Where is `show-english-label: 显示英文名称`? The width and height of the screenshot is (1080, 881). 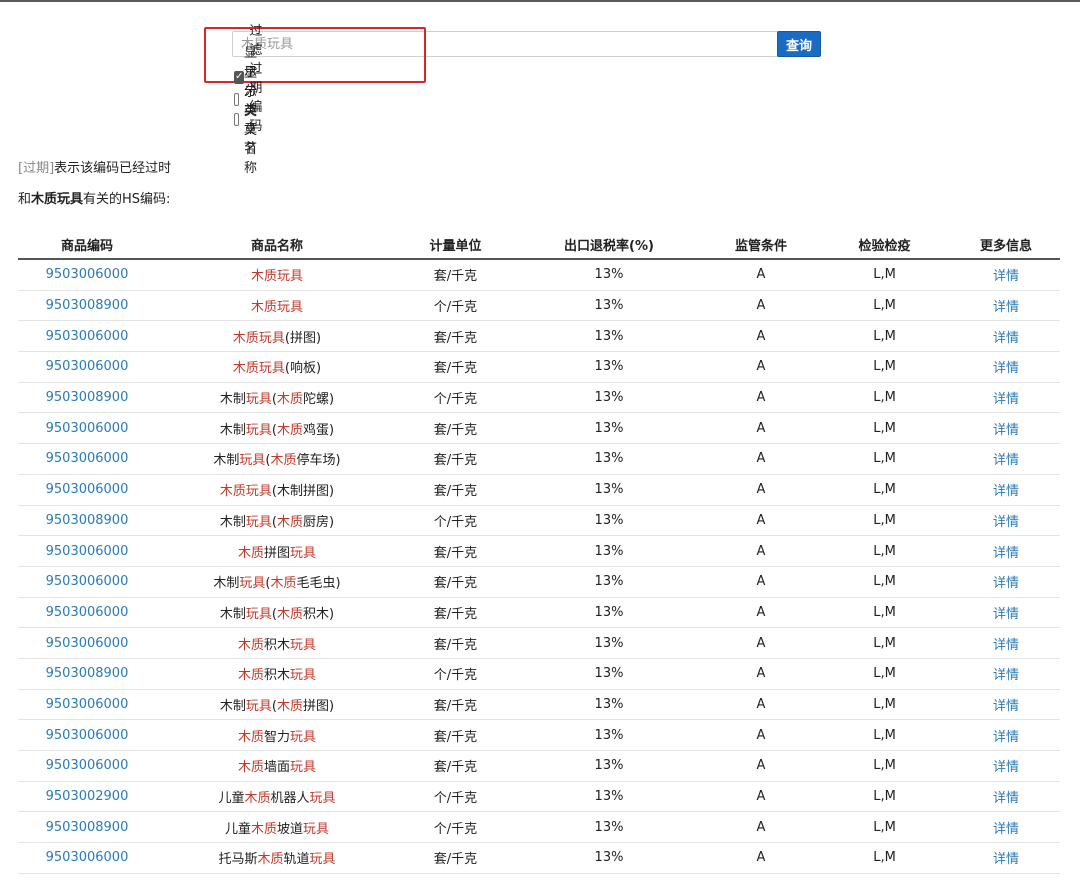 show-english-label: 显示英文名称 is located at coordinates (250, 121).